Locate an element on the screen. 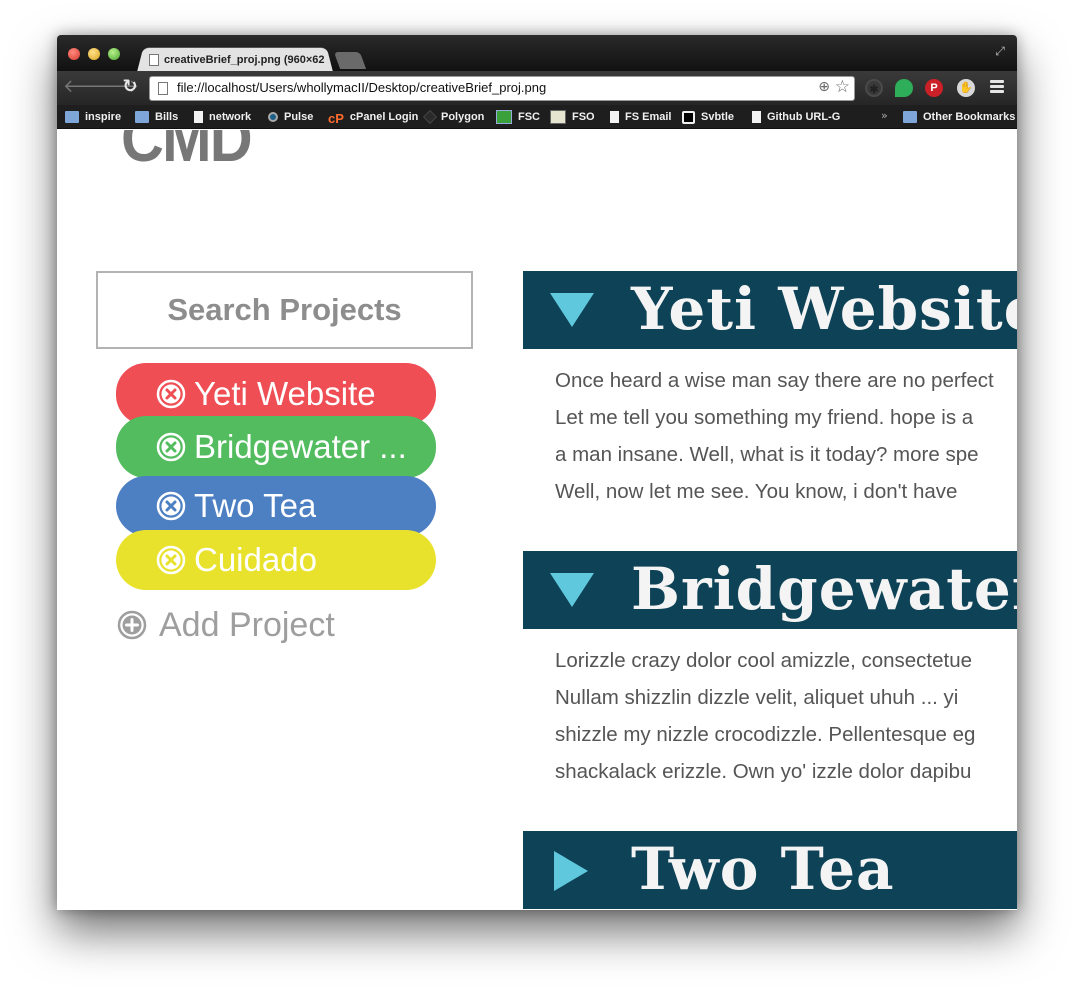 This screenshot has height=988, width=1073. project-pill-two-tea: Two Tea is located at coordinates (276, 506).